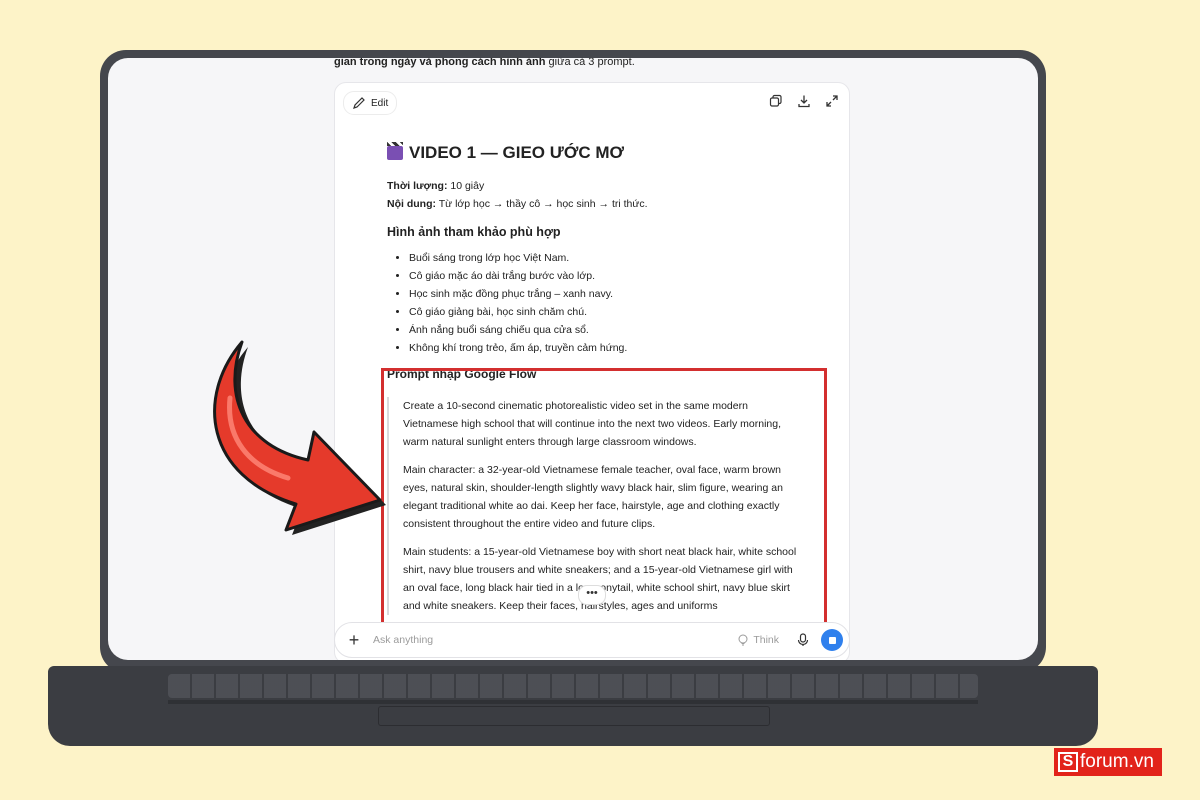 The height and width of the screenshot is (800, 1200). What do you see at coordinates (555, 640) in the screenshot?
I see `chat-input: Ask anything` at bounding box center [555, 640].